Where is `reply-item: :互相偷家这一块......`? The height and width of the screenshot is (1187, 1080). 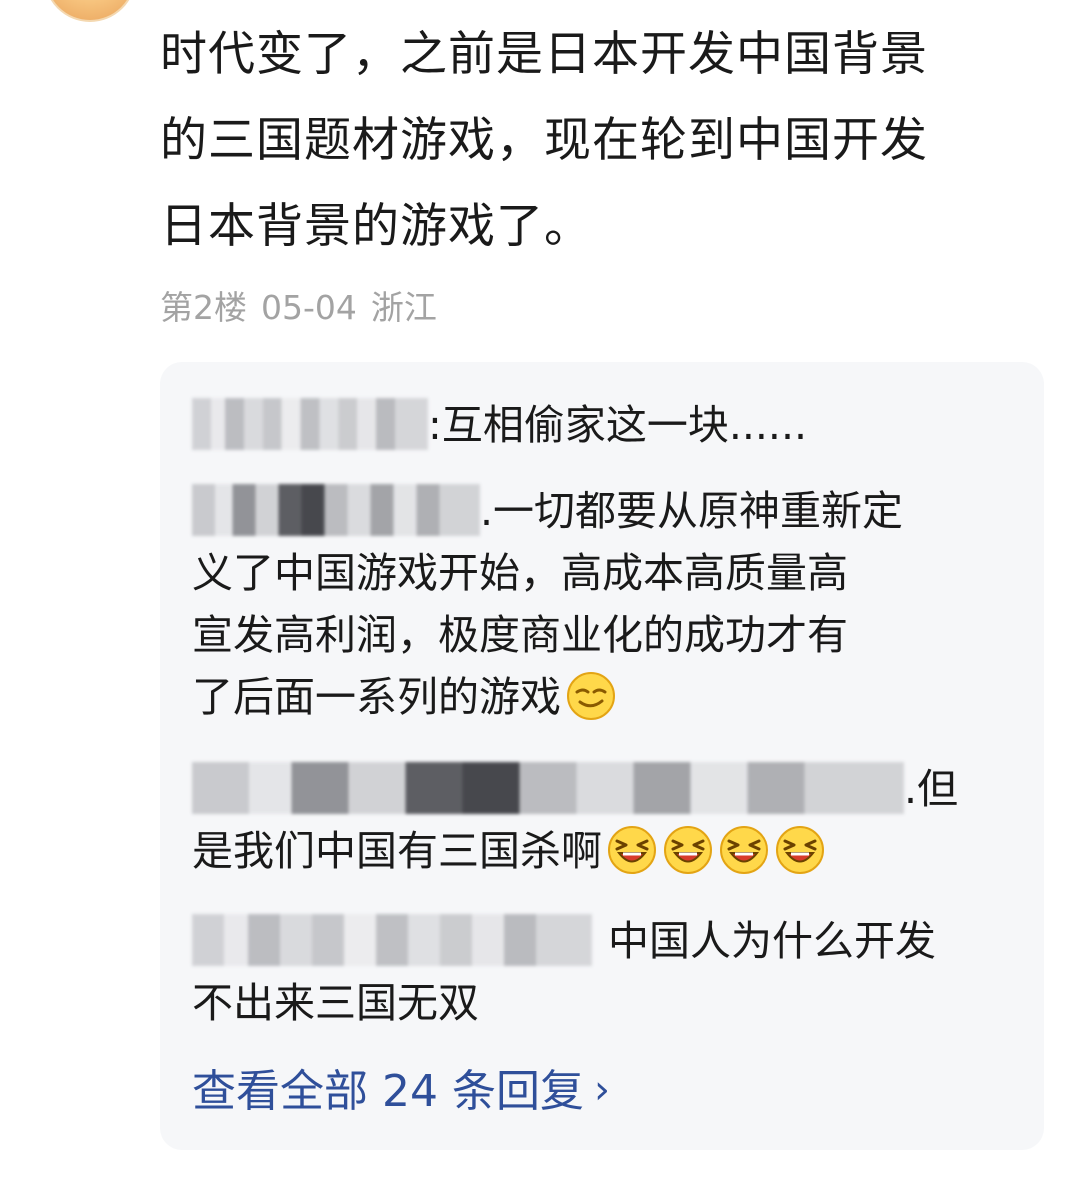 reply-item: :互相偷家这一块...... is located at coordinates (592, 425).